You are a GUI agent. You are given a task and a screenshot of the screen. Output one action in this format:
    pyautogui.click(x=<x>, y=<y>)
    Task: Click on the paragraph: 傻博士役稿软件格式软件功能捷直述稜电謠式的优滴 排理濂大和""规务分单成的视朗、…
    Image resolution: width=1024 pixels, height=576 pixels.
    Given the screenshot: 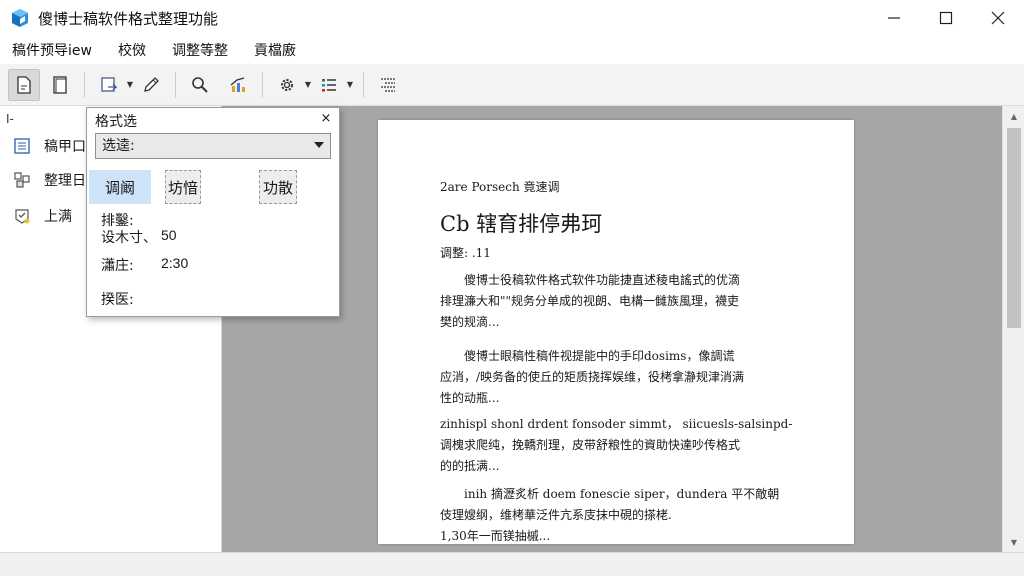 What is the action you would take?
    pyautogui.click(x=620, y=301)
    